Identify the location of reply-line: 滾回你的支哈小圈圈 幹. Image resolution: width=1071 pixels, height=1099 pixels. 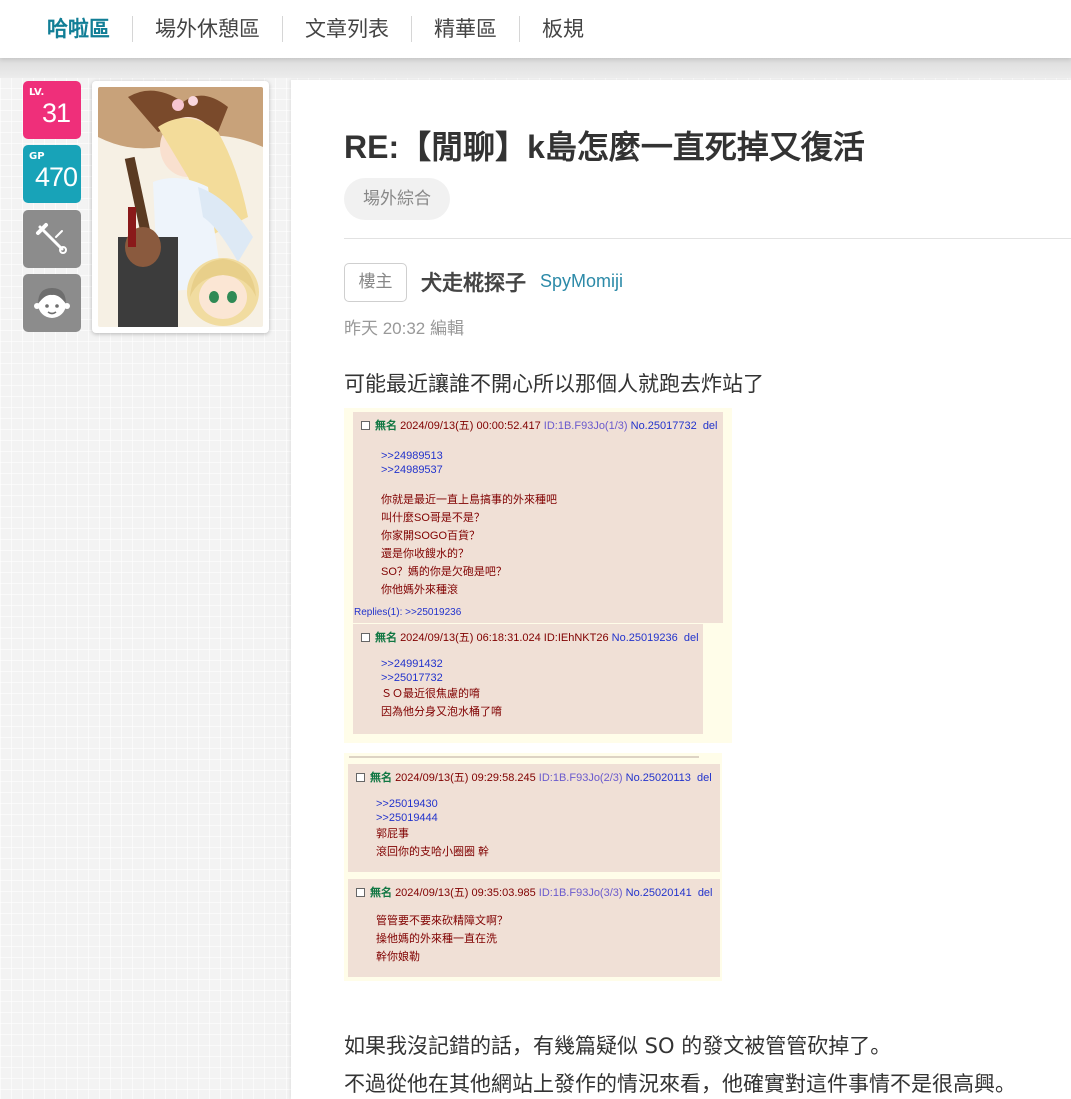
(433, 852).